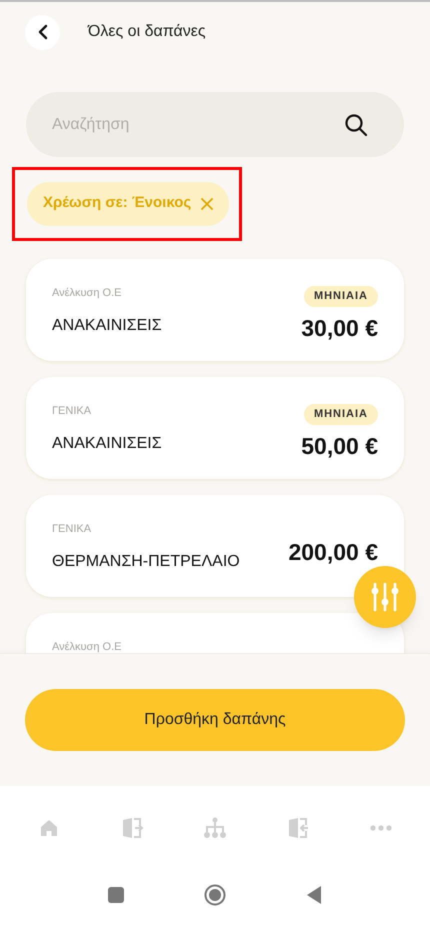 Image resolution: width=430 pixels, height=927 pixels. Describe the element at coordinates (385, 597) in the screenshot. I see `sliders-icon` at that location.